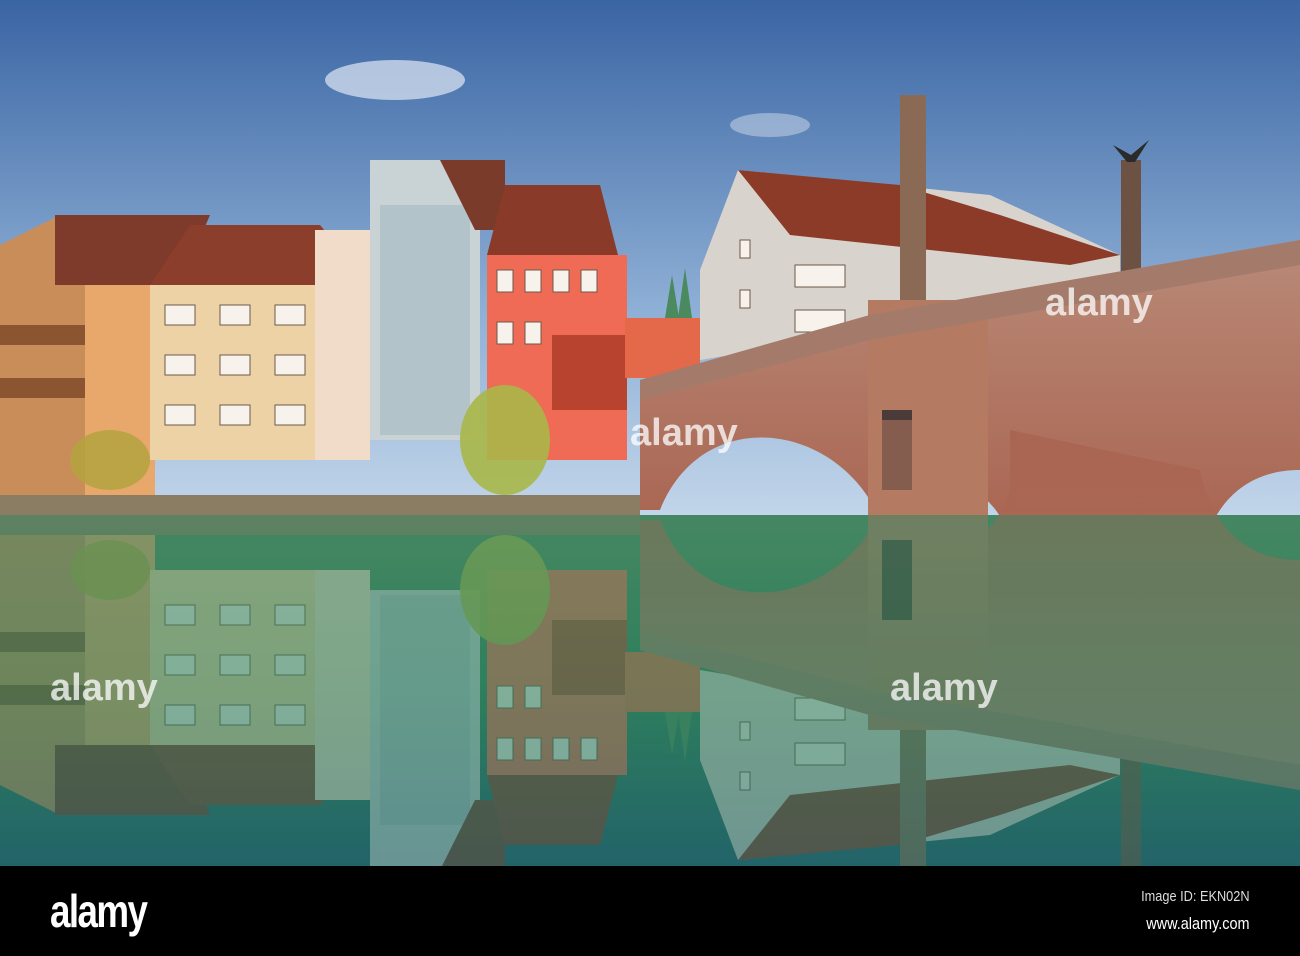 This screenshot has height=956, width=1300. Describe the element at coordinates (650, 911) in the screenshot. I see `footer-bar: alamy Image ID: EKN02N www.alamy.com` at that location.